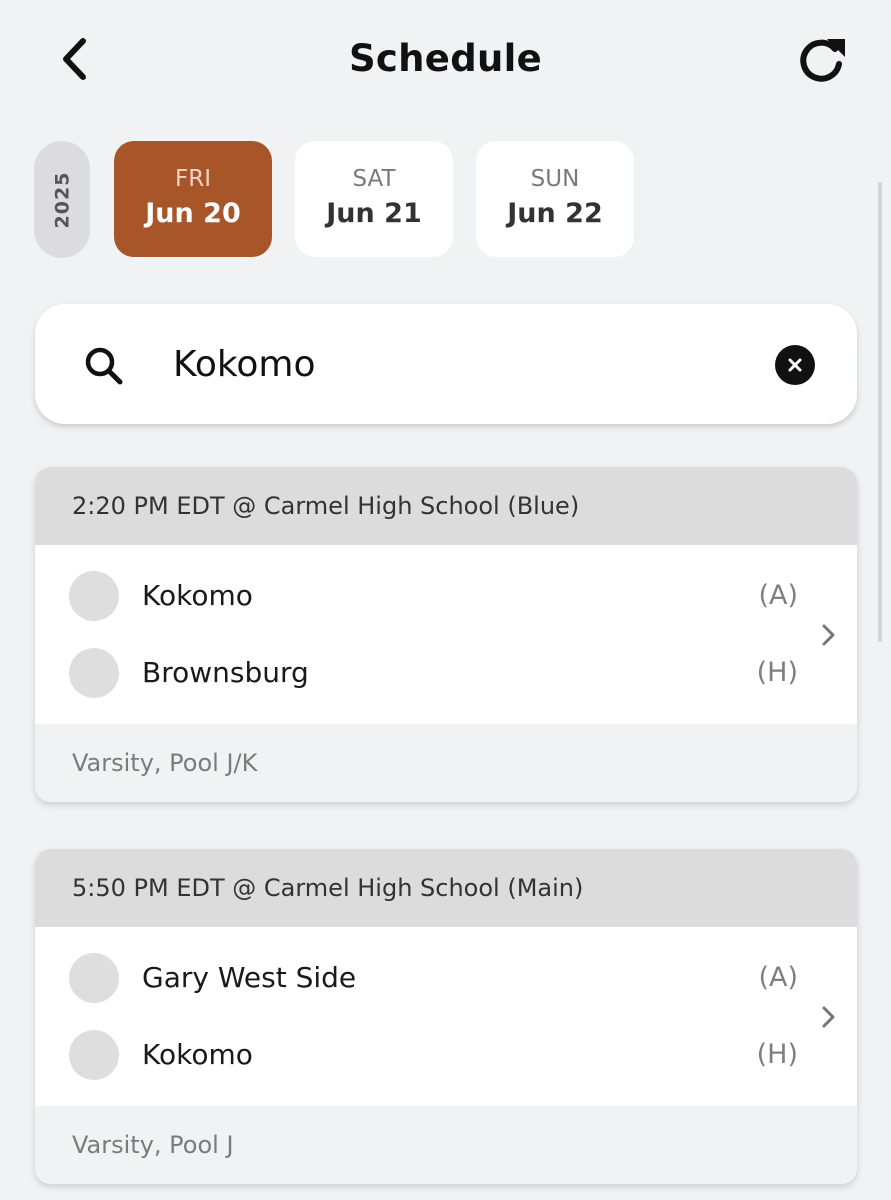 This screenshot has height=1200, width=891. Describe the element at coordinates (374, 179) in the screenshot. I see `day-of-week: SAT` at that location.